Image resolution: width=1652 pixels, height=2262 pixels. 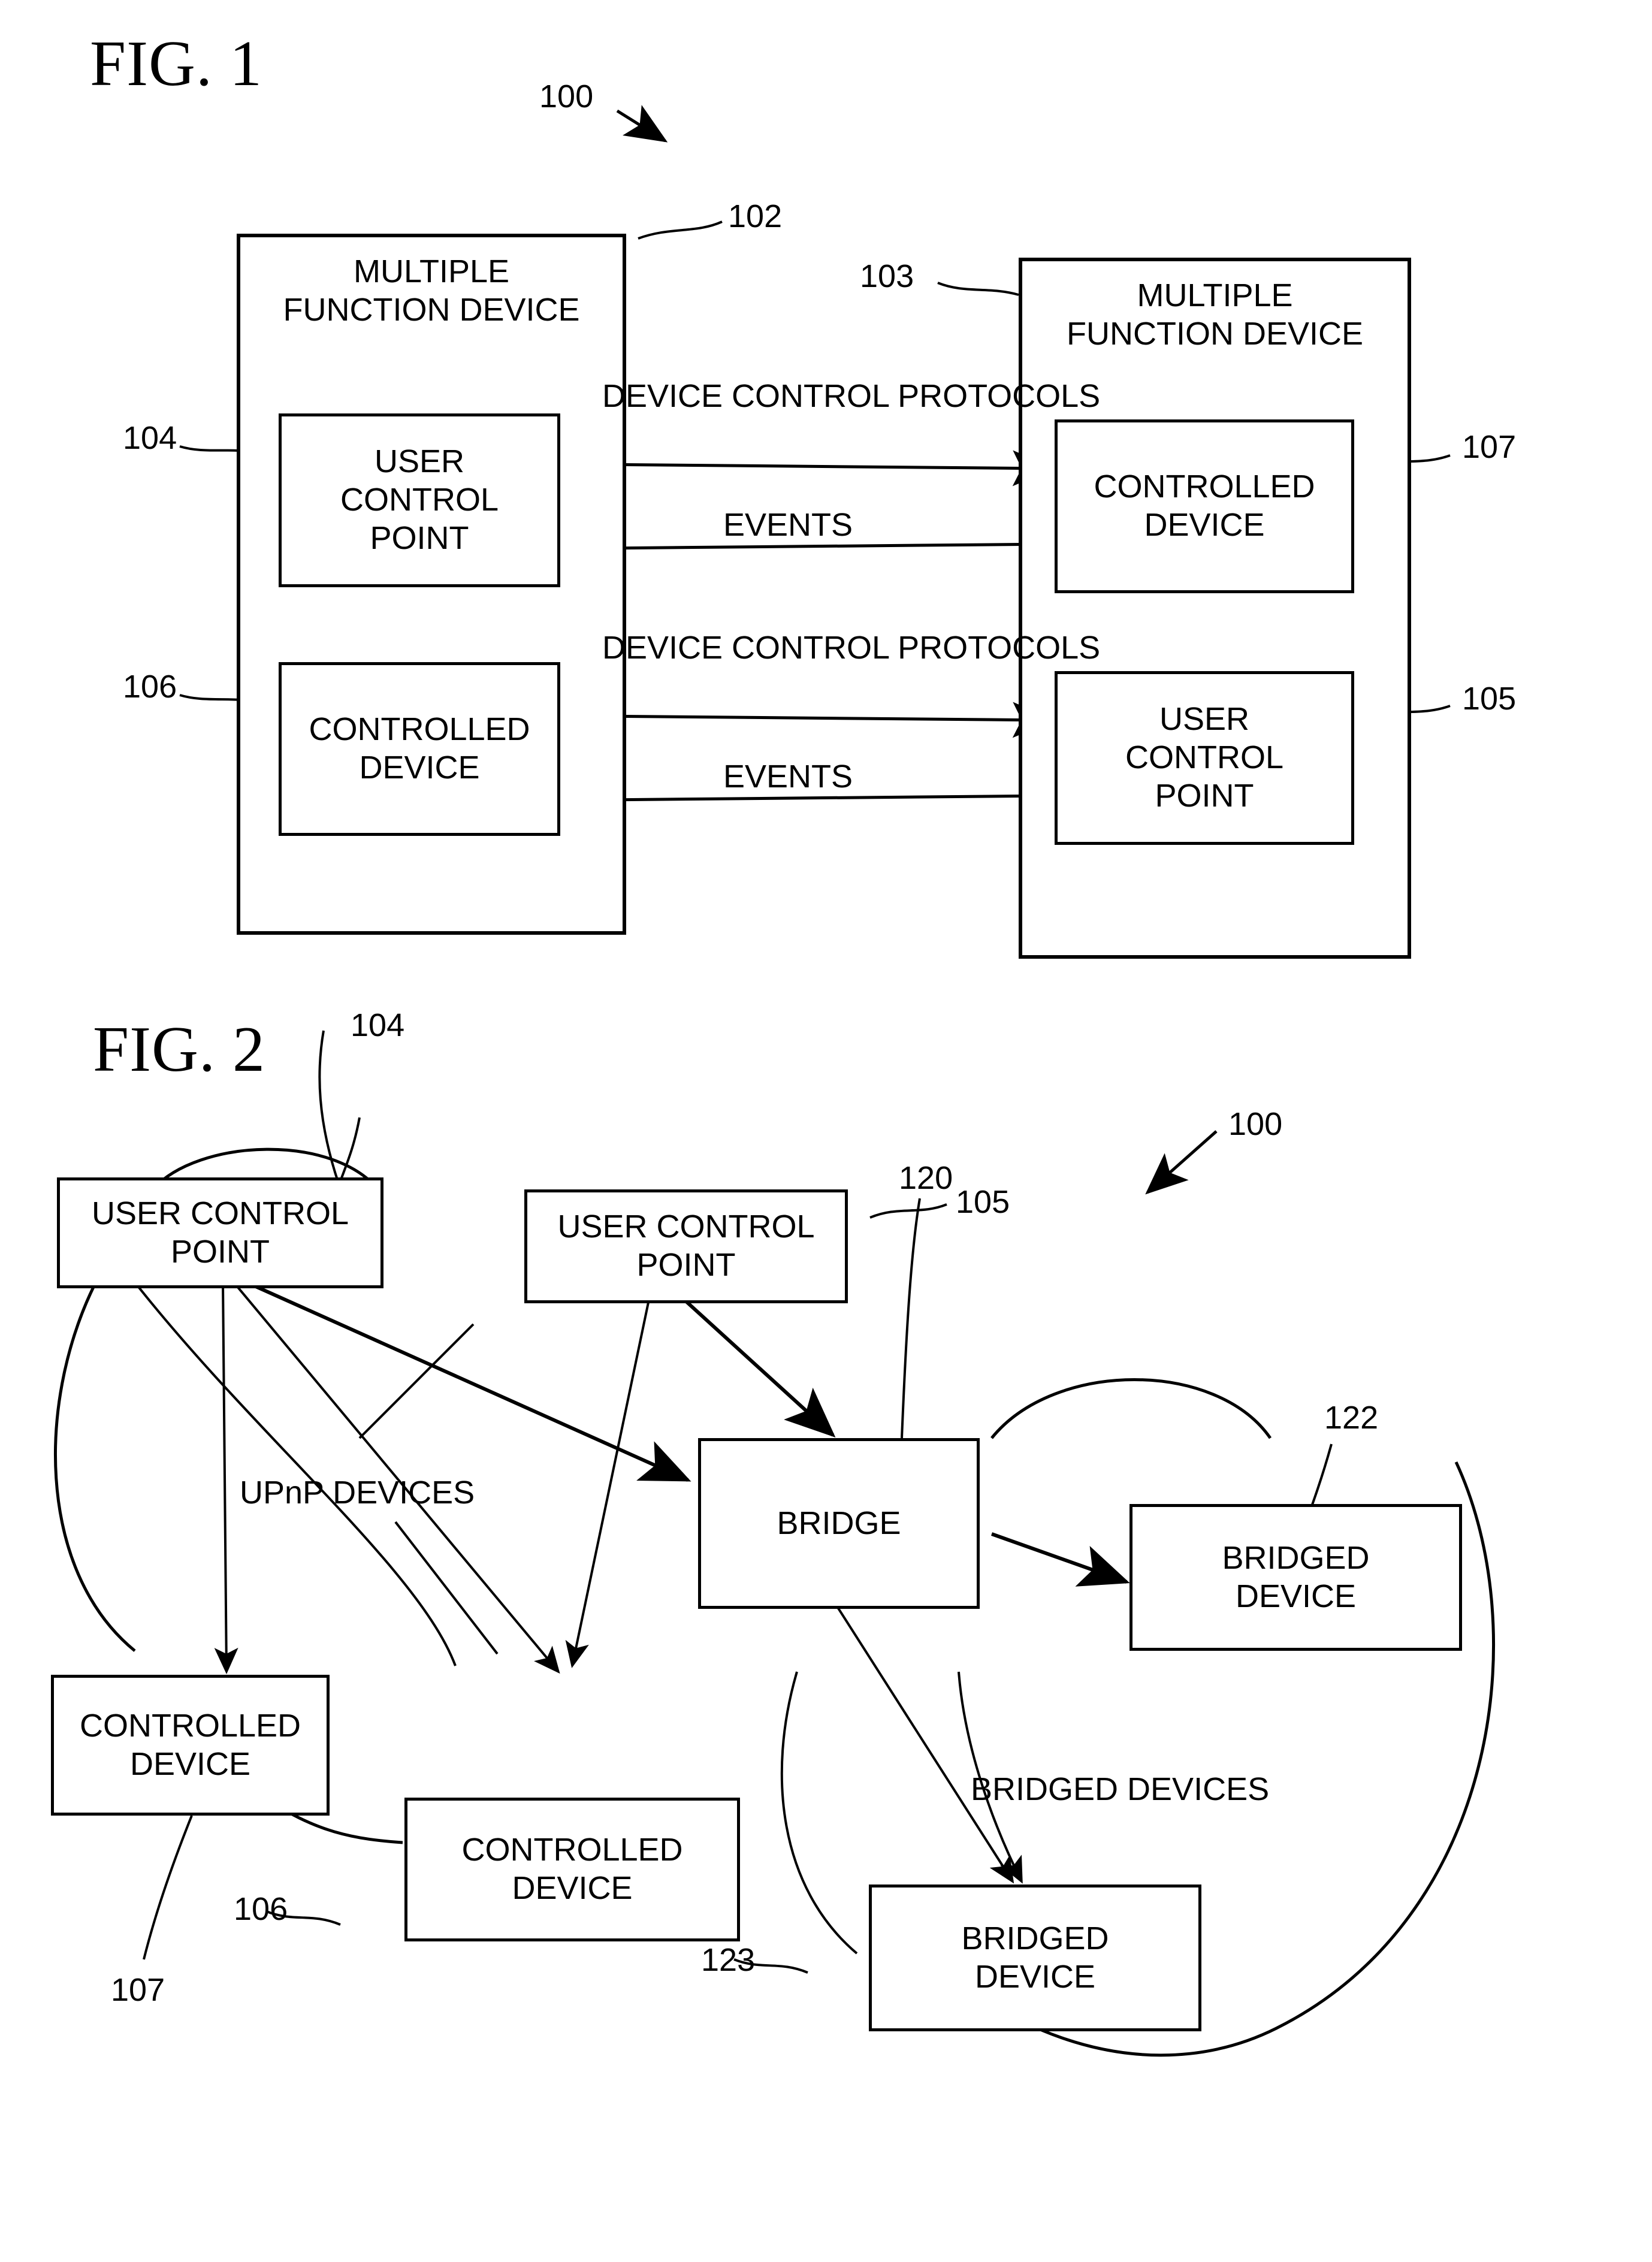 I want to click on fig2-ref-106: 106, so click(x=261, y=1909).